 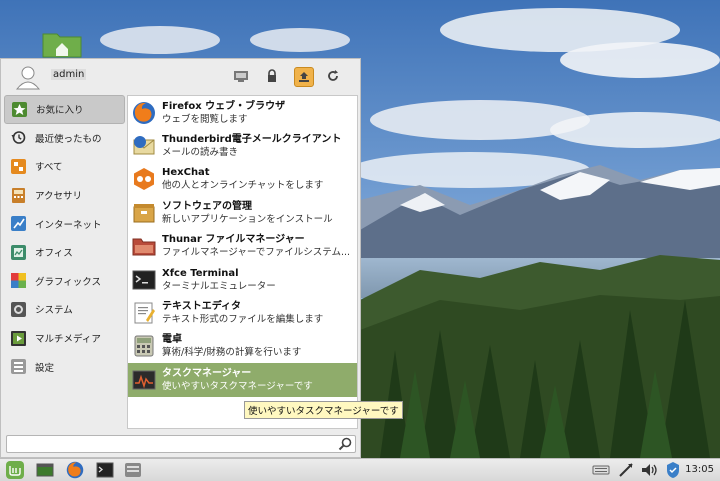 What do you see at coordinates (170, 445) in the screenshot?
I see `search-input` at bounding box center [170, 445].